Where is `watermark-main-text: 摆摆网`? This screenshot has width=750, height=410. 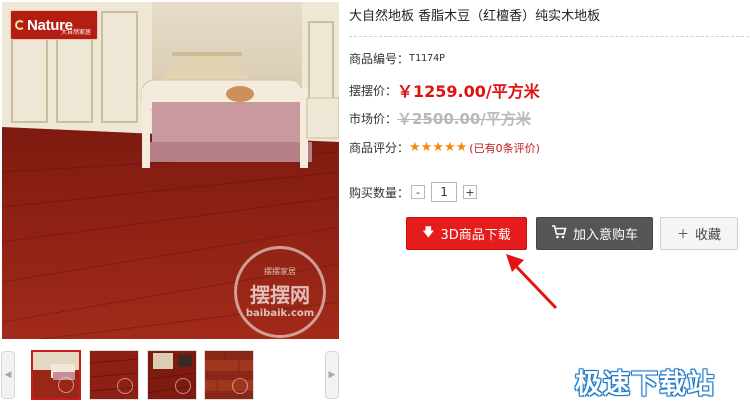
watermark-main-text: 摆摆网 is located at coordinates (280, 294).